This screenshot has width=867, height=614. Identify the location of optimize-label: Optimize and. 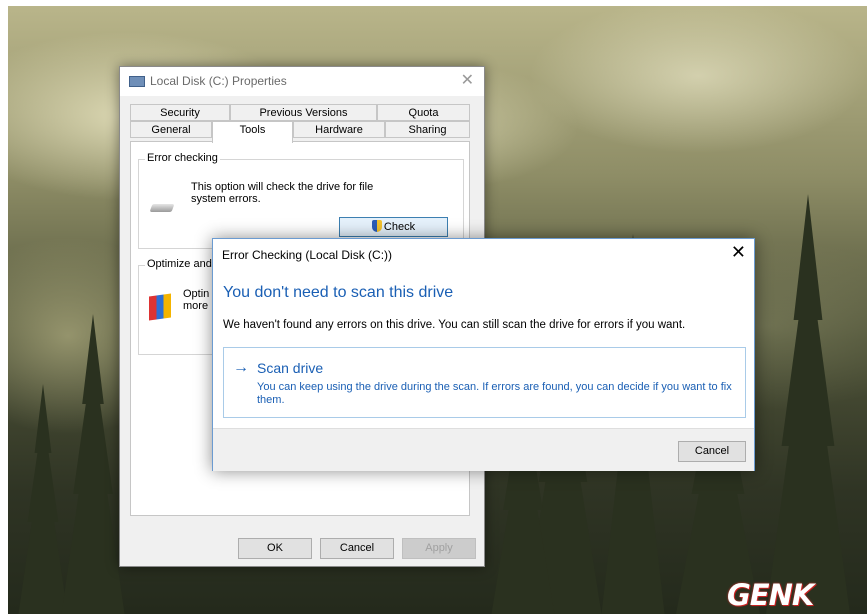
(179, 264).